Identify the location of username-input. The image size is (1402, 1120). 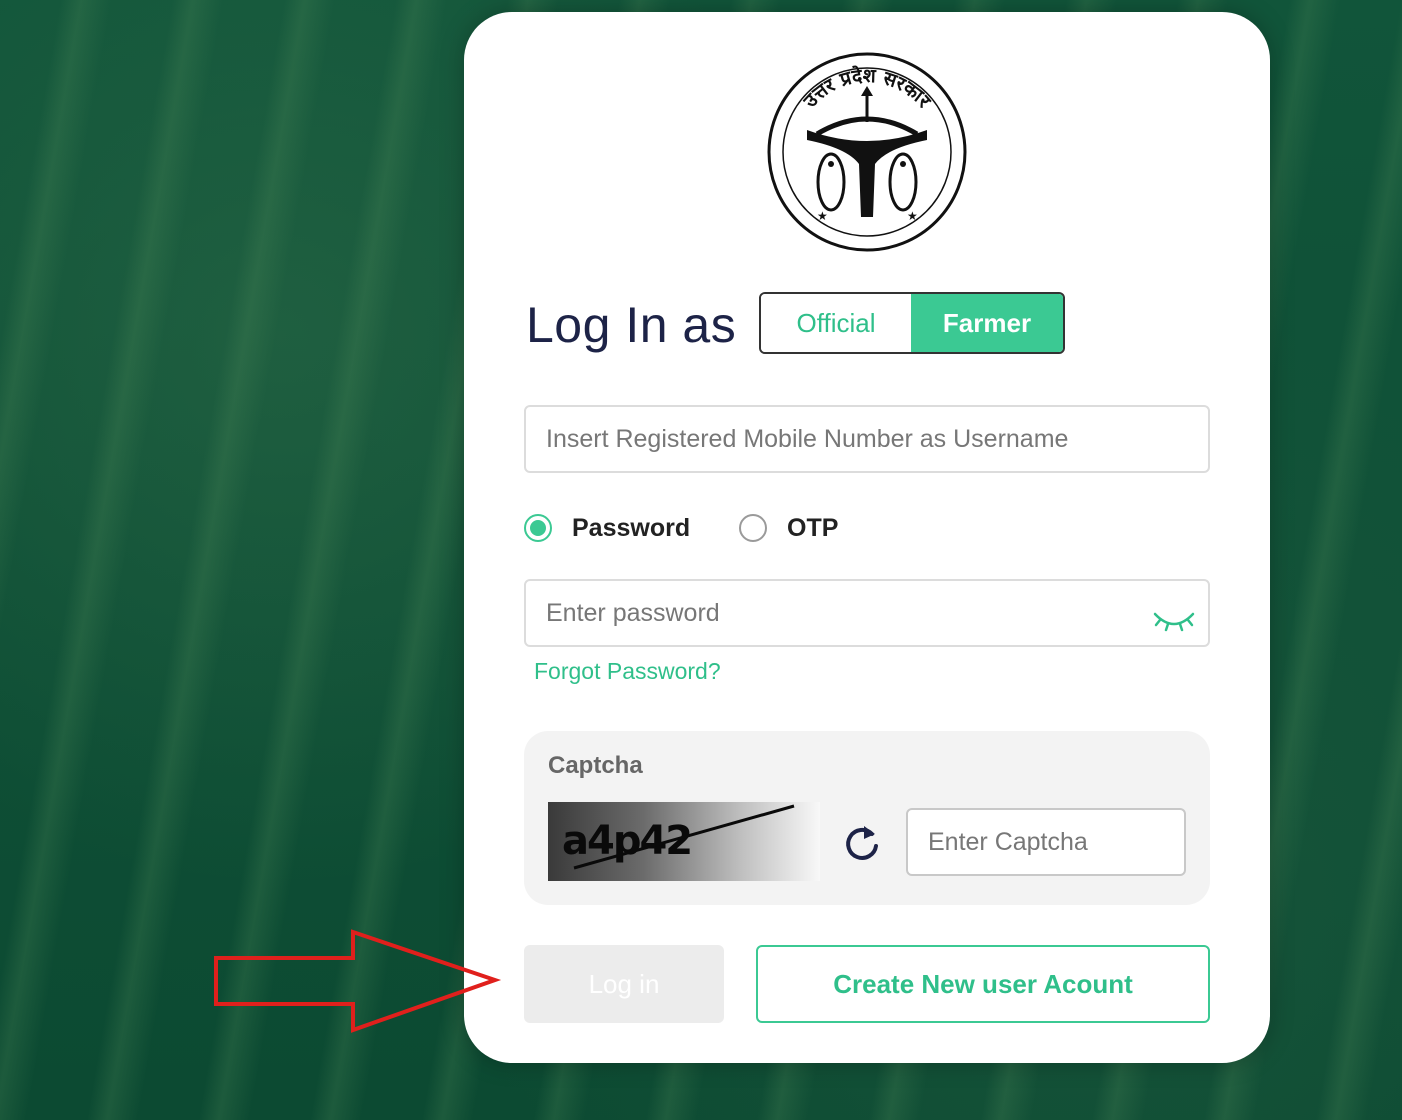
(867, 439).